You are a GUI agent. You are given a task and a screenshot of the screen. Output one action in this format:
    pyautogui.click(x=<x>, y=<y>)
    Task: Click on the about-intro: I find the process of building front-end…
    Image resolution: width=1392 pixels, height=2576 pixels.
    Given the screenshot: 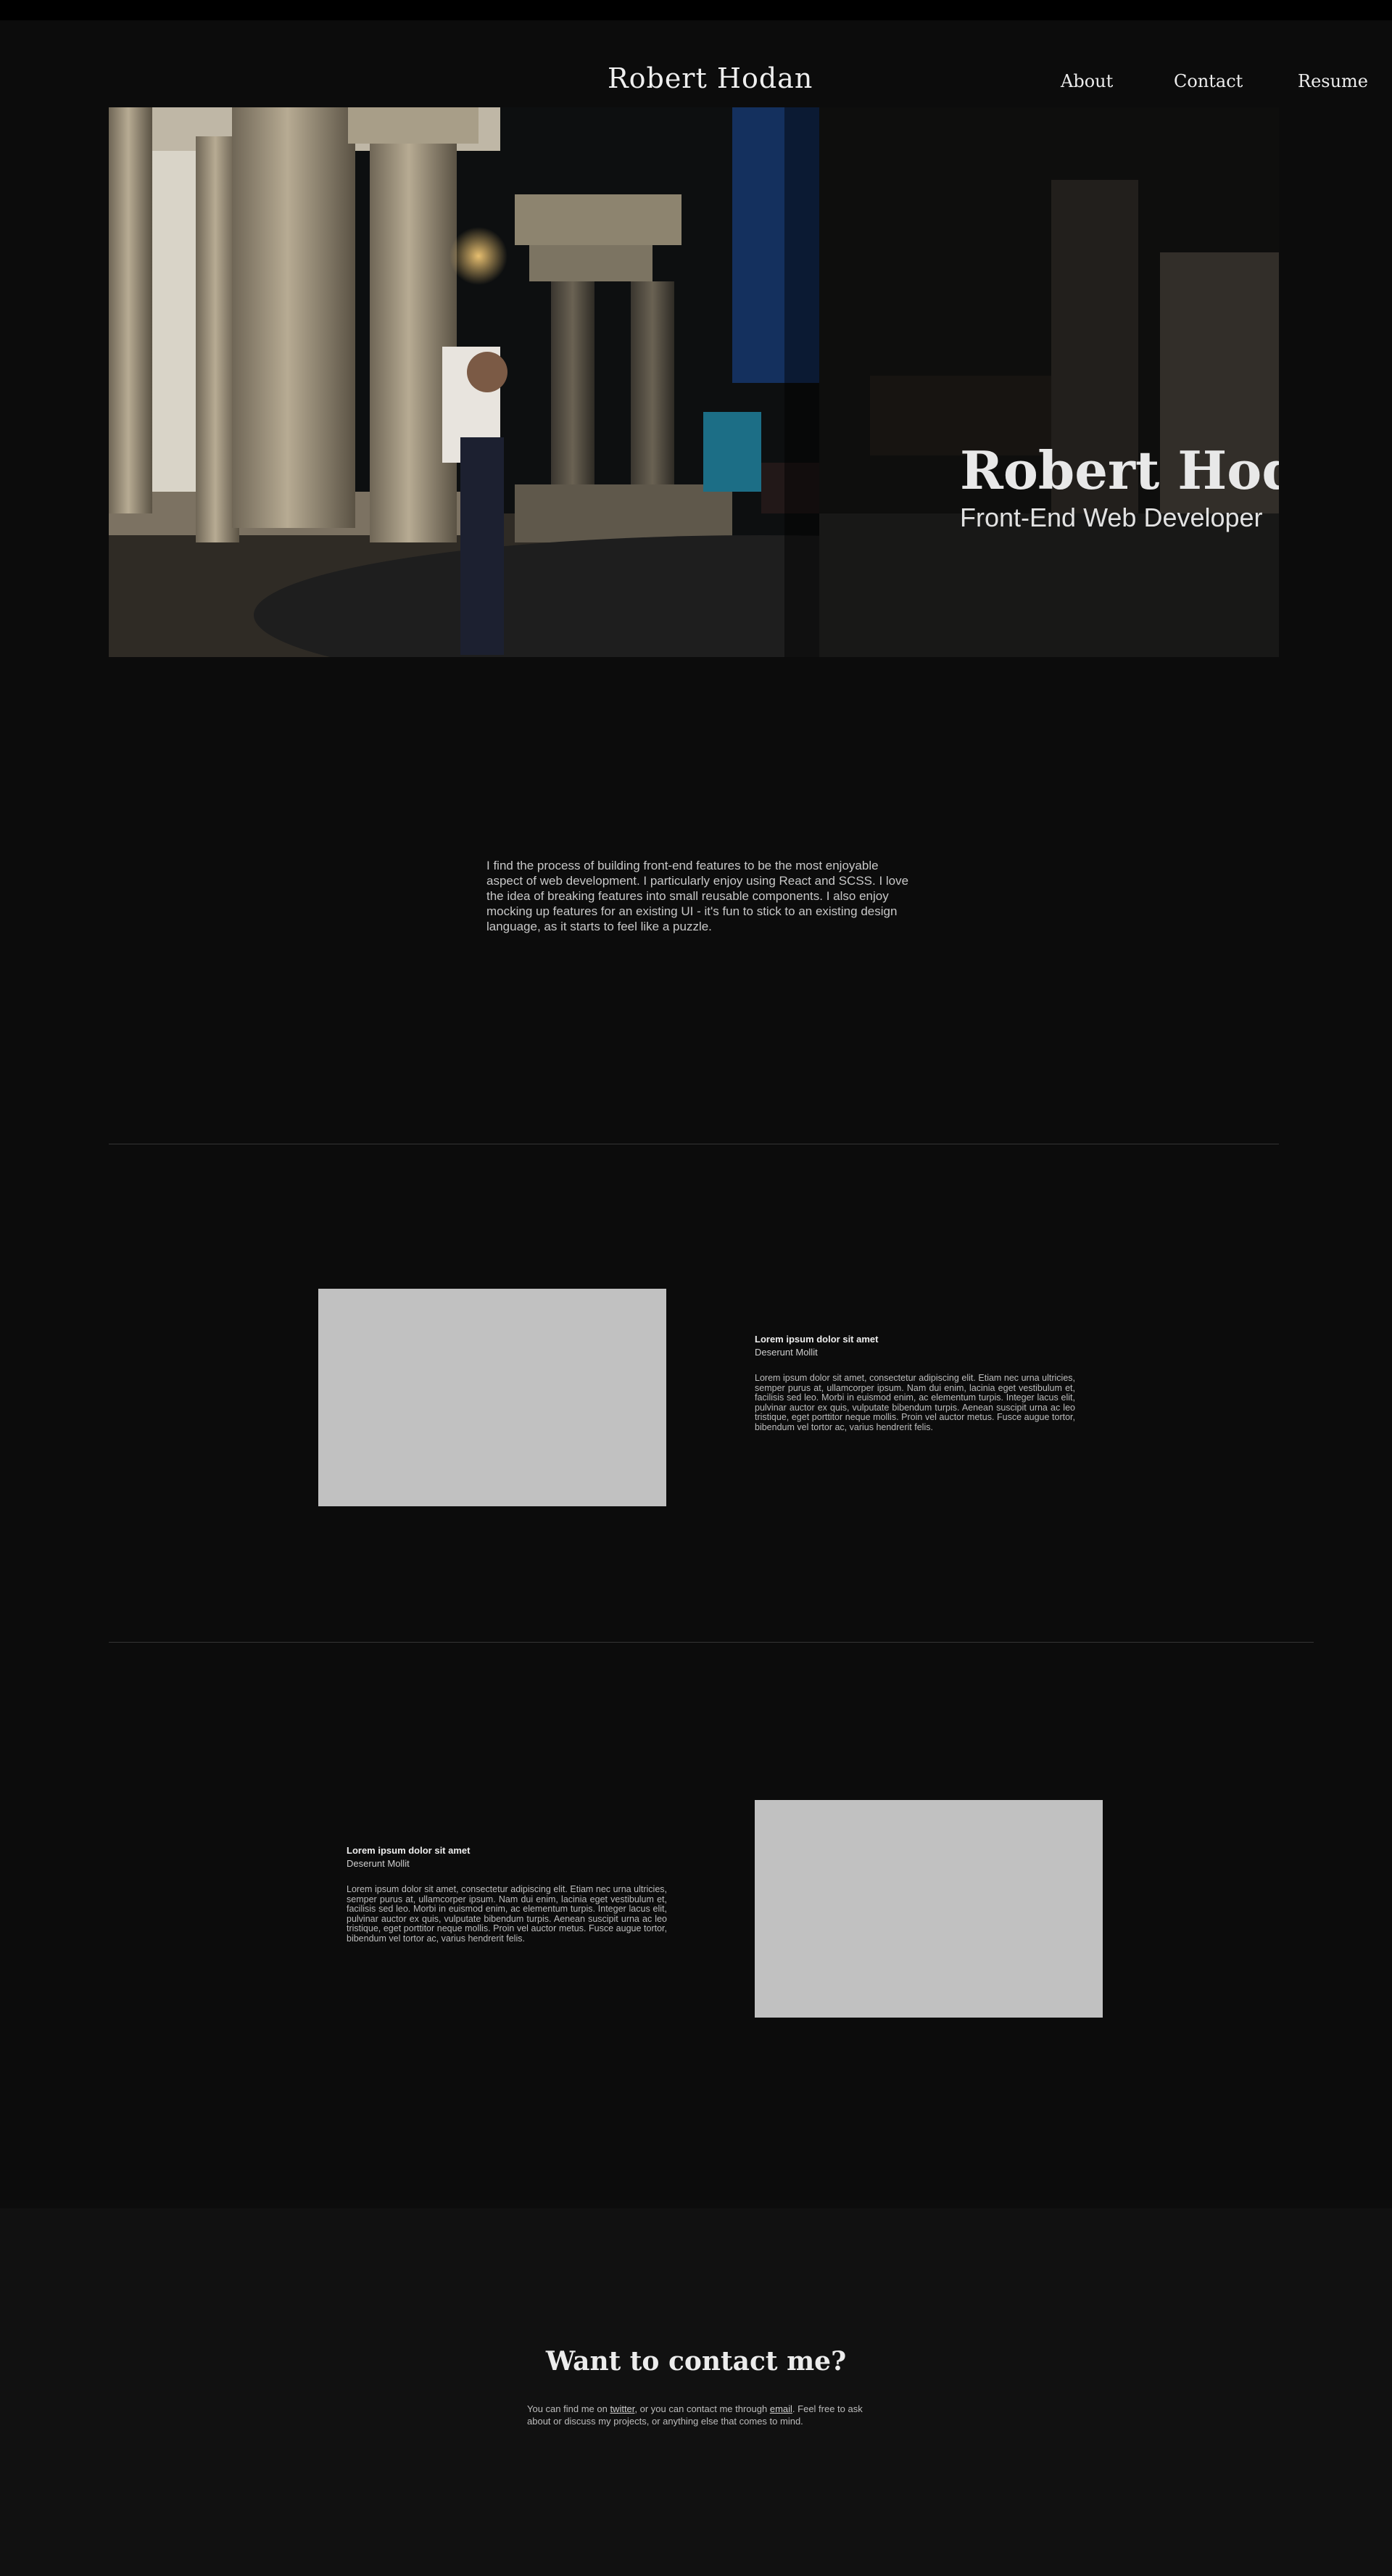 What is the action you would take?
    pyautogui.click(x=697, y=896)
    